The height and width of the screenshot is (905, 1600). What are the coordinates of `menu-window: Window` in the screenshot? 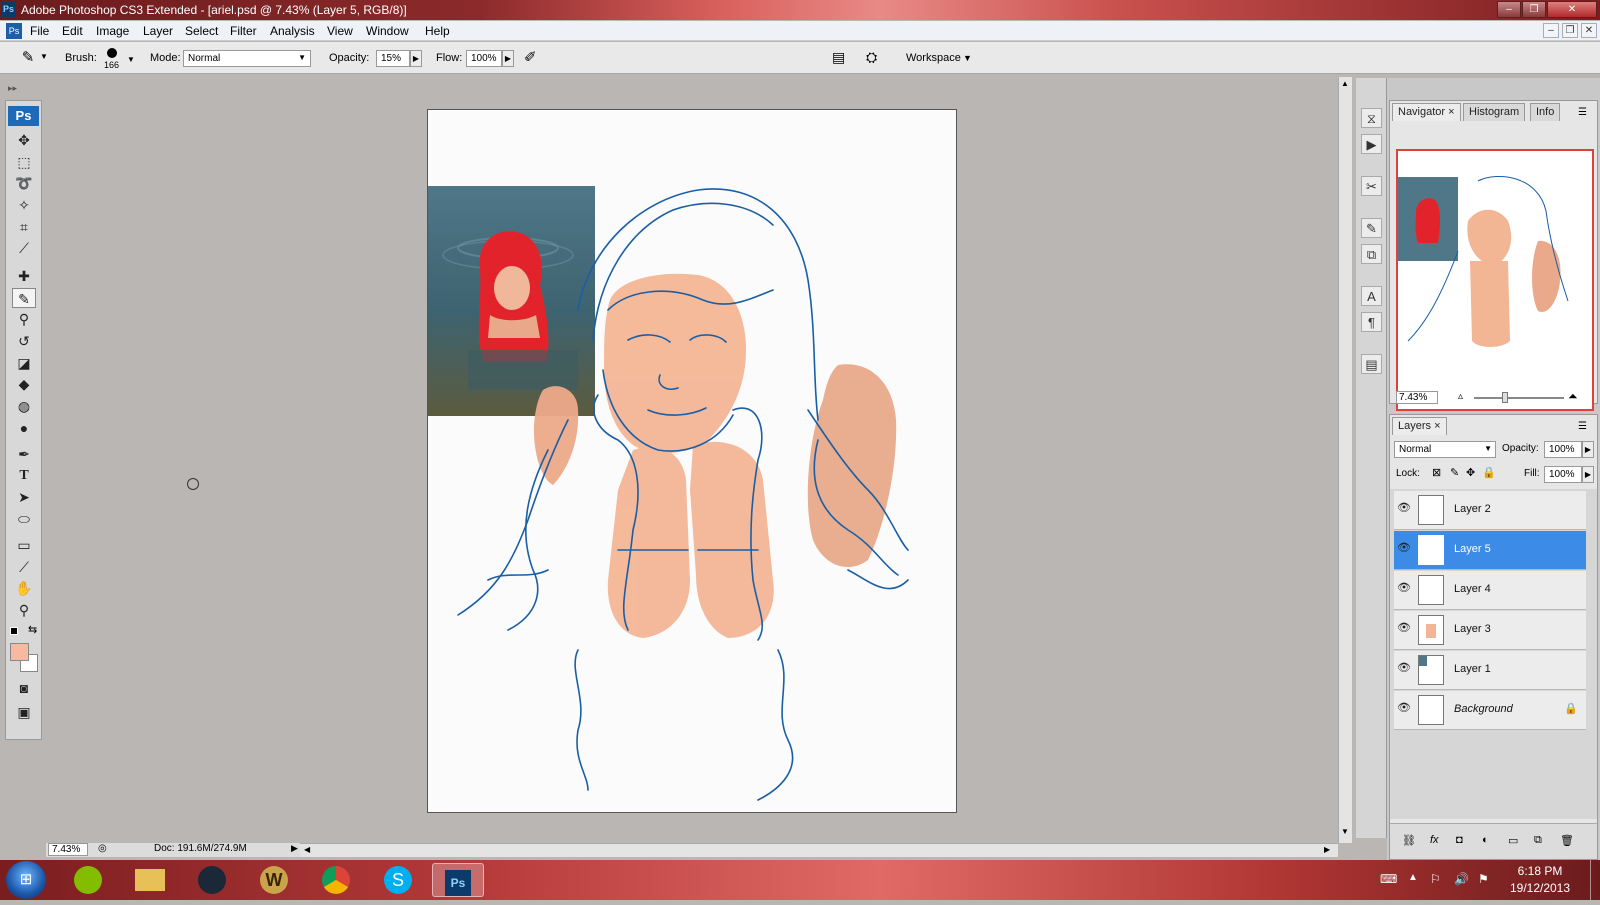 It's located at (387, 31).